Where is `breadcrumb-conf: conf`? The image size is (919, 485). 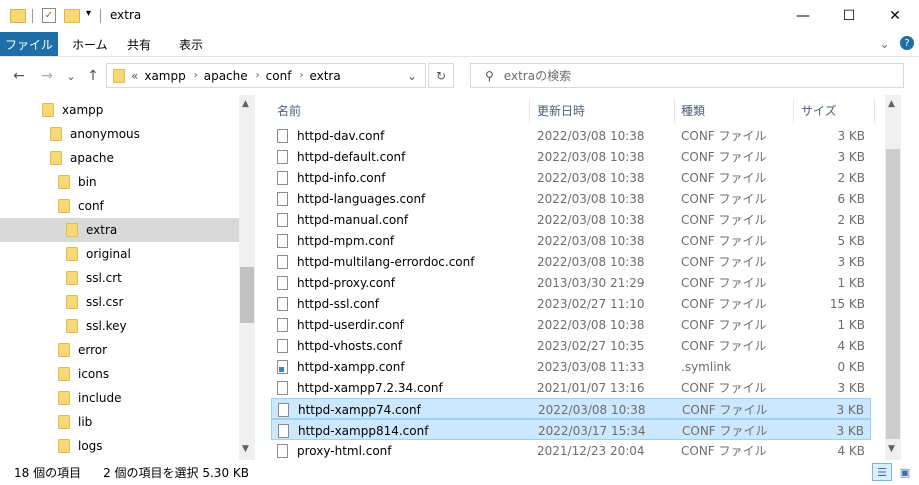
breadcrumb-conf: conf is located at coordinates (279, 76).